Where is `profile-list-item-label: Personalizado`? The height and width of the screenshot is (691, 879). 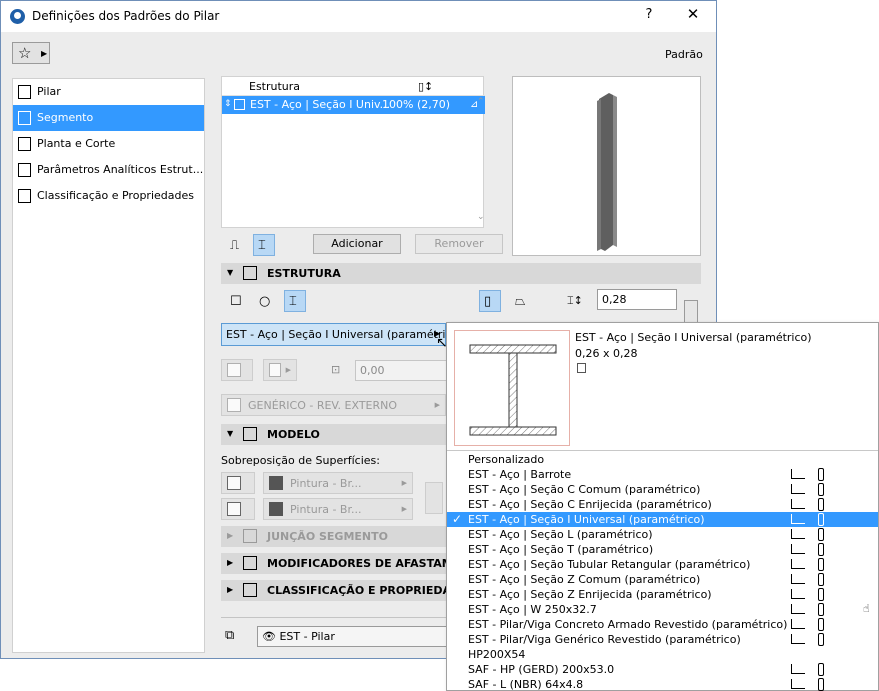 profile-list-item-label: Personalizado is located at coordinates (506, 459).